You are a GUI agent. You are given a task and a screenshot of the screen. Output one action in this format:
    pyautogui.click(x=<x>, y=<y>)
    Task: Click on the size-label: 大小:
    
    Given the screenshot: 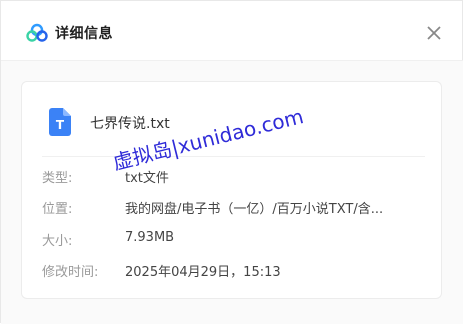 What is the action you would take?
    pyautogui.click(x=57, y=241)
    